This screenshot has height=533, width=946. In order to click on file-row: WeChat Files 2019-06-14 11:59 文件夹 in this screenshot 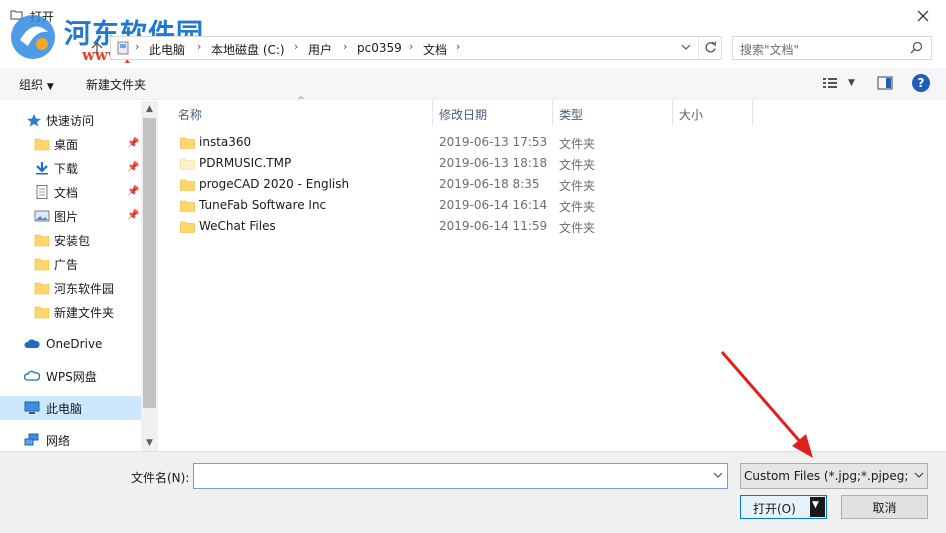, I will do `click(526, 227)`.